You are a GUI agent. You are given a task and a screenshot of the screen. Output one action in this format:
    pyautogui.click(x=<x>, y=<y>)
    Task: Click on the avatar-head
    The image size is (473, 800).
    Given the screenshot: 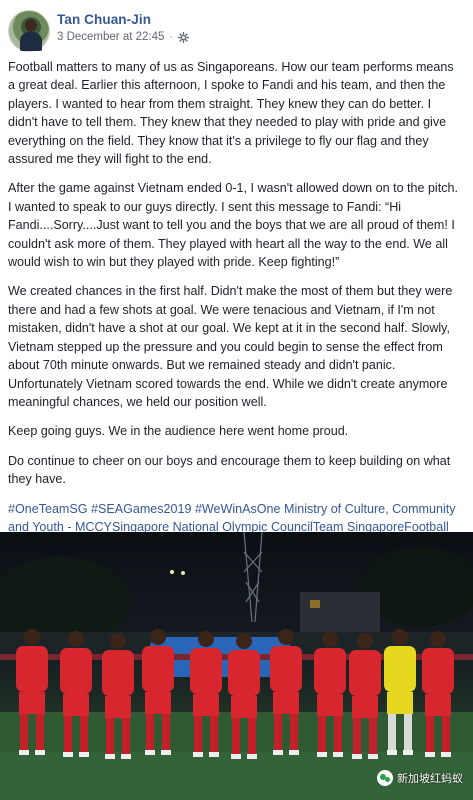 What is the action you would take?
    pyautogui.click(x=31, y=25)
    